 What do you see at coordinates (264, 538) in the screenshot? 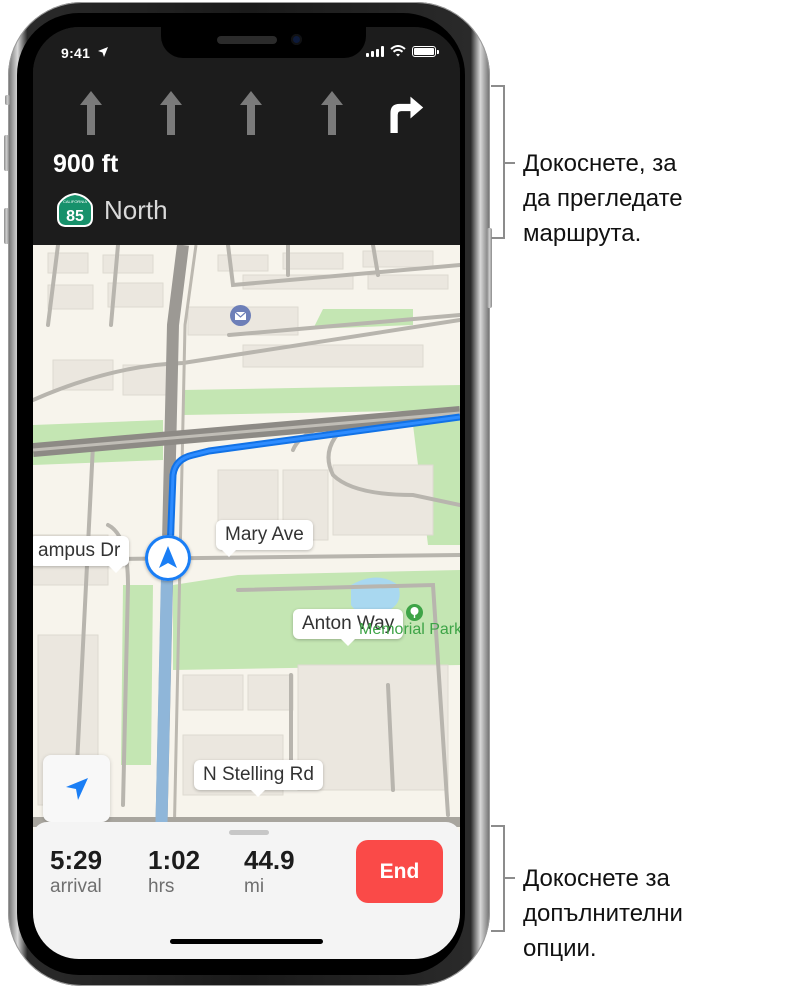
I see `street-label-mary-ave: Mary Ave` at bounding box center [264, 538].